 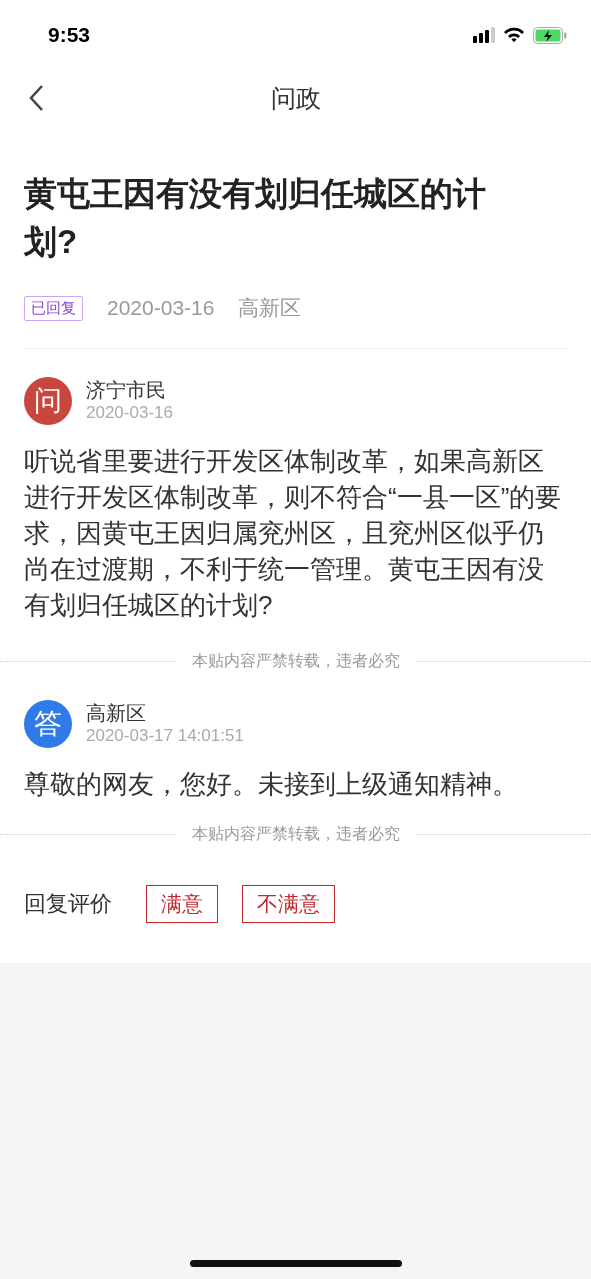 What do you see at coordinates (270, 308) in the screenshot?
I see `district-label: 高新区` at bounding box center [270, 308].